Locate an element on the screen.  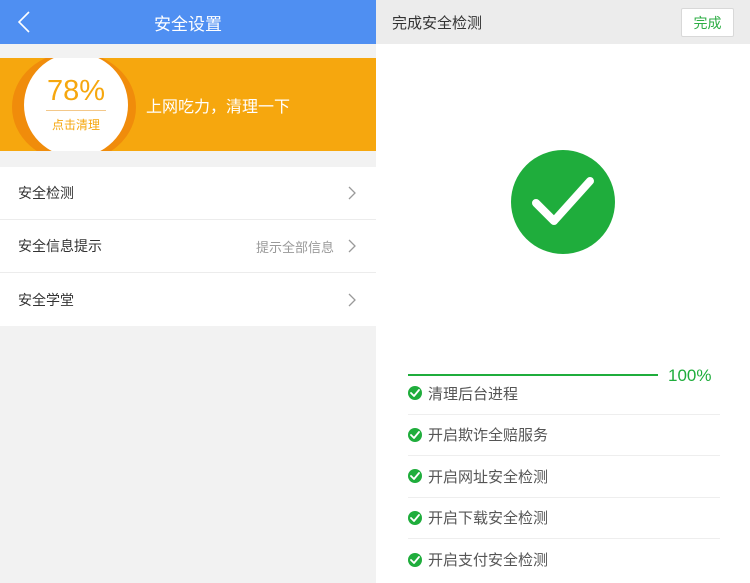
settings-menu: 安全检测 安全信息提示 提示全部信息 安全学堂 is located at coordinates (188, 246).